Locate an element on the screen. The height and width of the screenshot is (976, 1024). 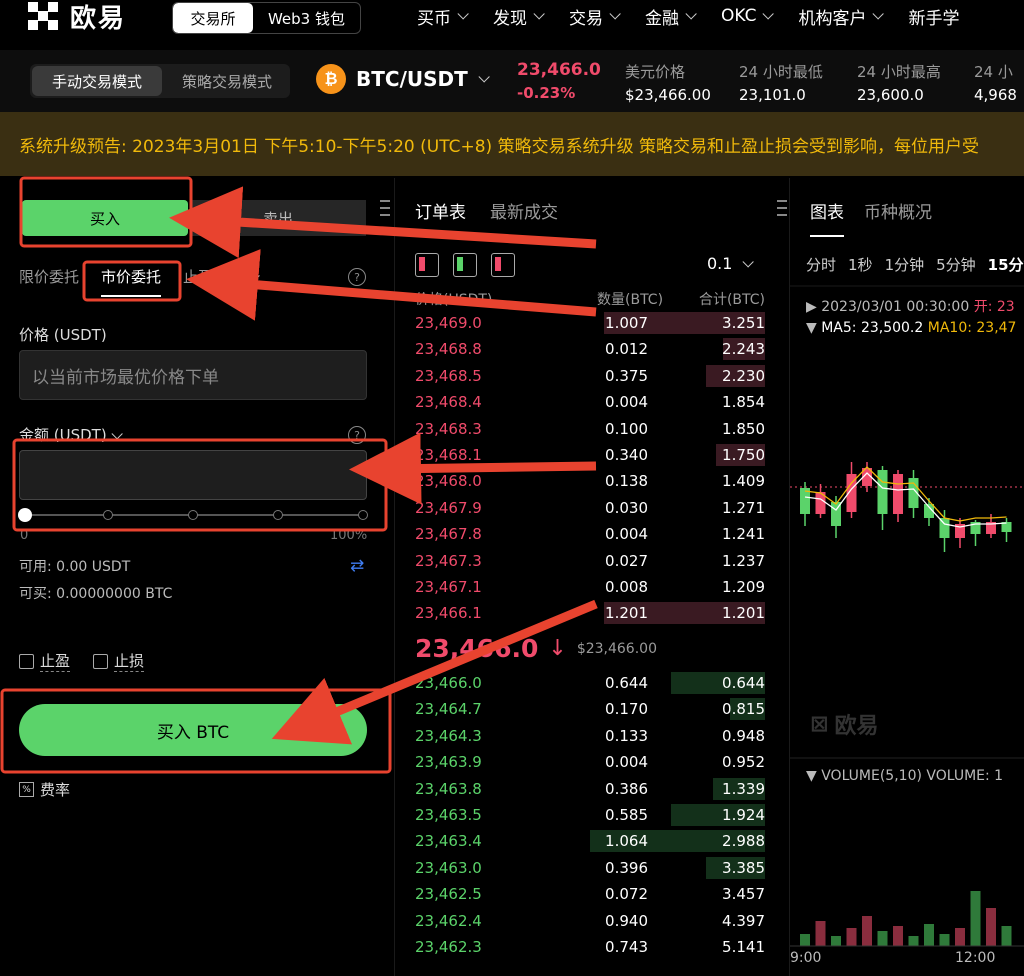
mid-usd-price: $23,466.00 is located at coordinates (616, 648).